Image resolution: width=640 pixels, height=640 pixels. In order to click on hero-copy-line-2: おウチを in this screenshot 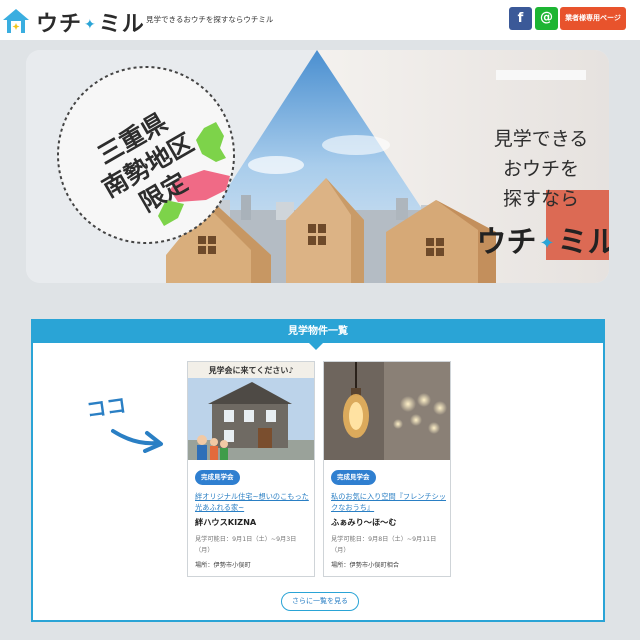, I will do `click(540, 169)`.